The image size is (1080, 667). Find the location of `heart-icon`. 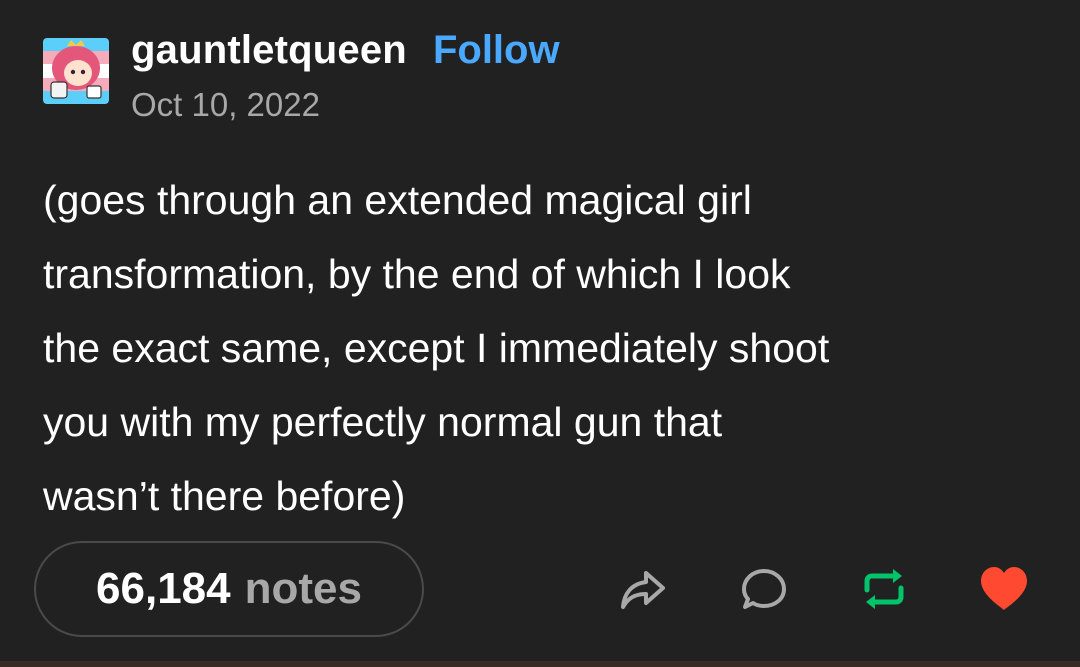

heart-icon is located at coordinates (1004, 591).